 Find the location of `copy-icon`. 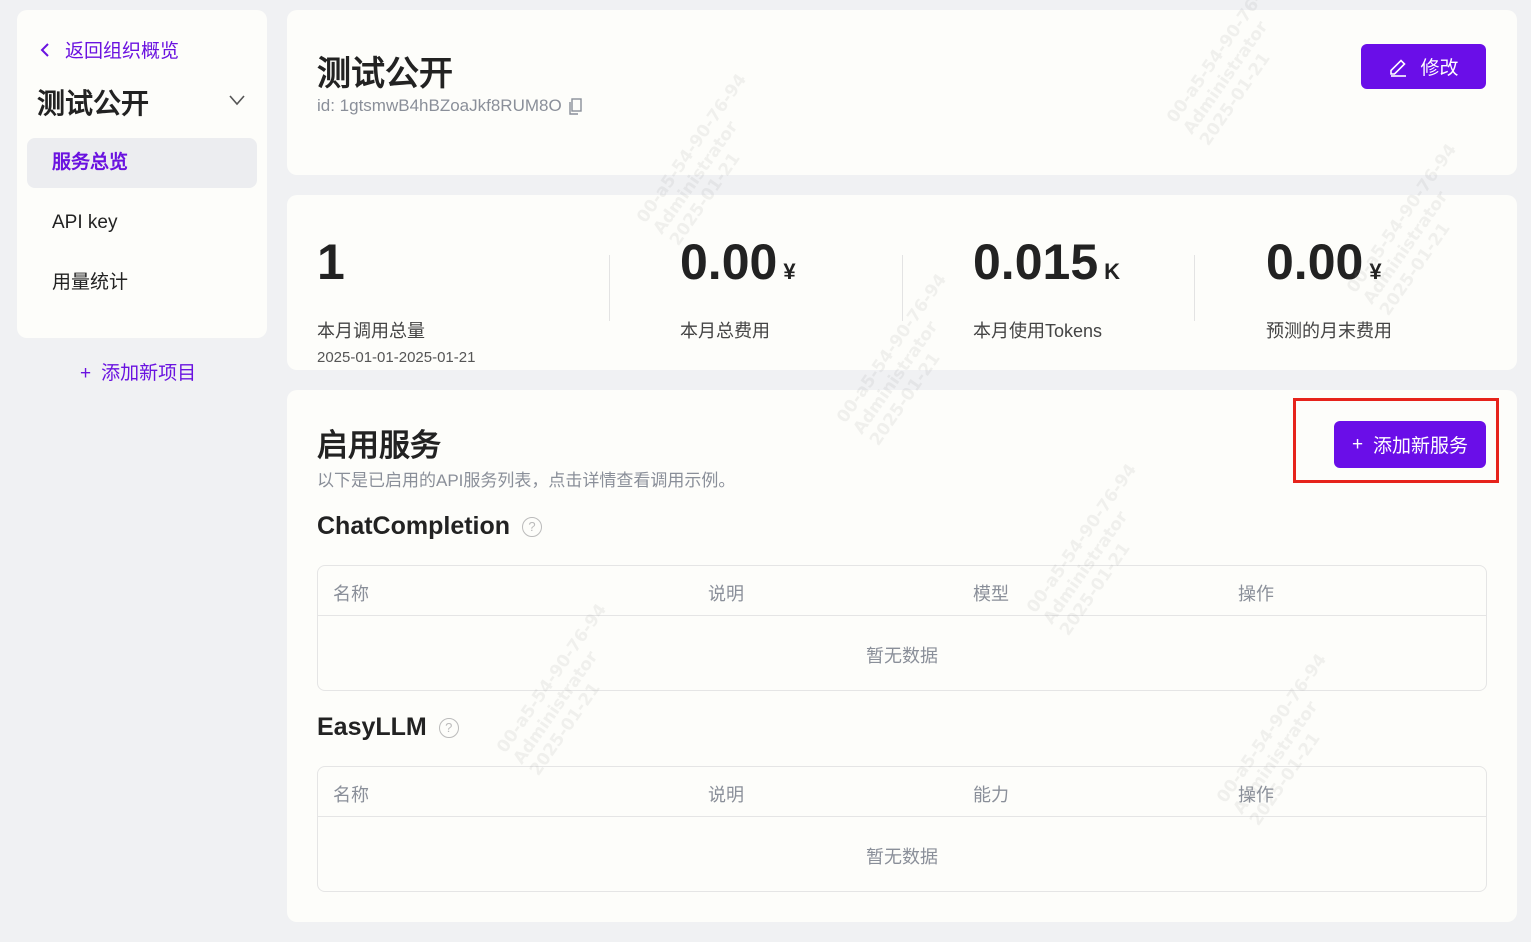

copy-icon is located at coordinates (575, 106).